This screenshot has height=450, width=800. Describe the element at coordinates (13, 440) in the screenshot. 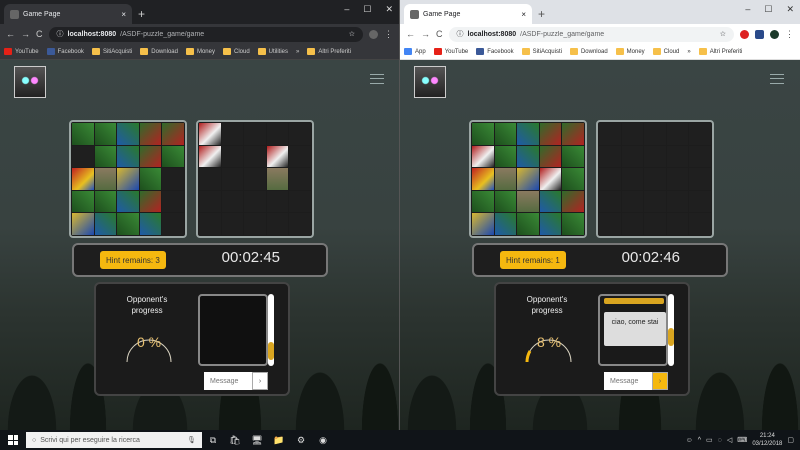

I see `start-button` at that location.